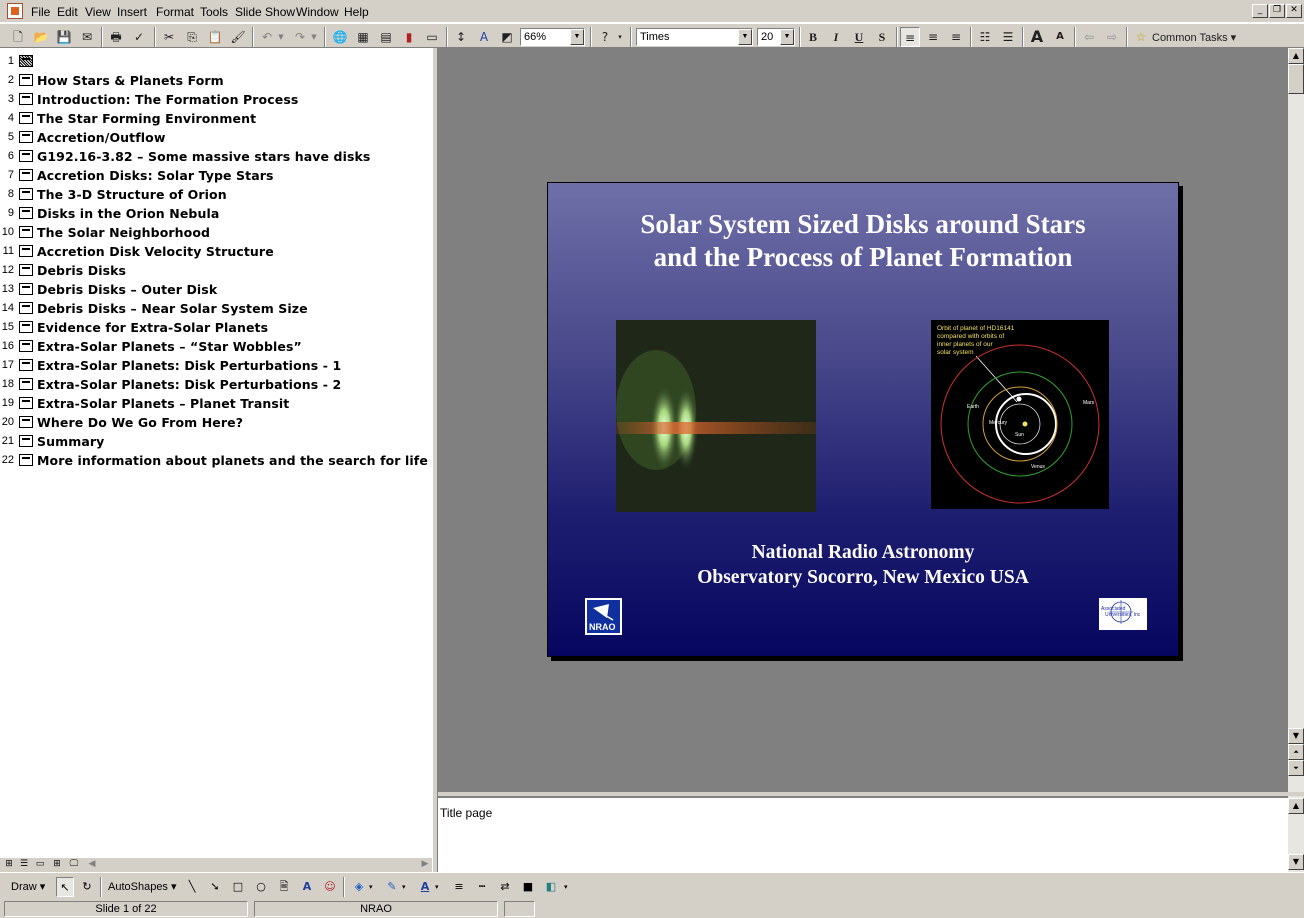 This screenshot has width=1304, height=918. I want to click on nrao-logo: NRAO, so click(603, 616).